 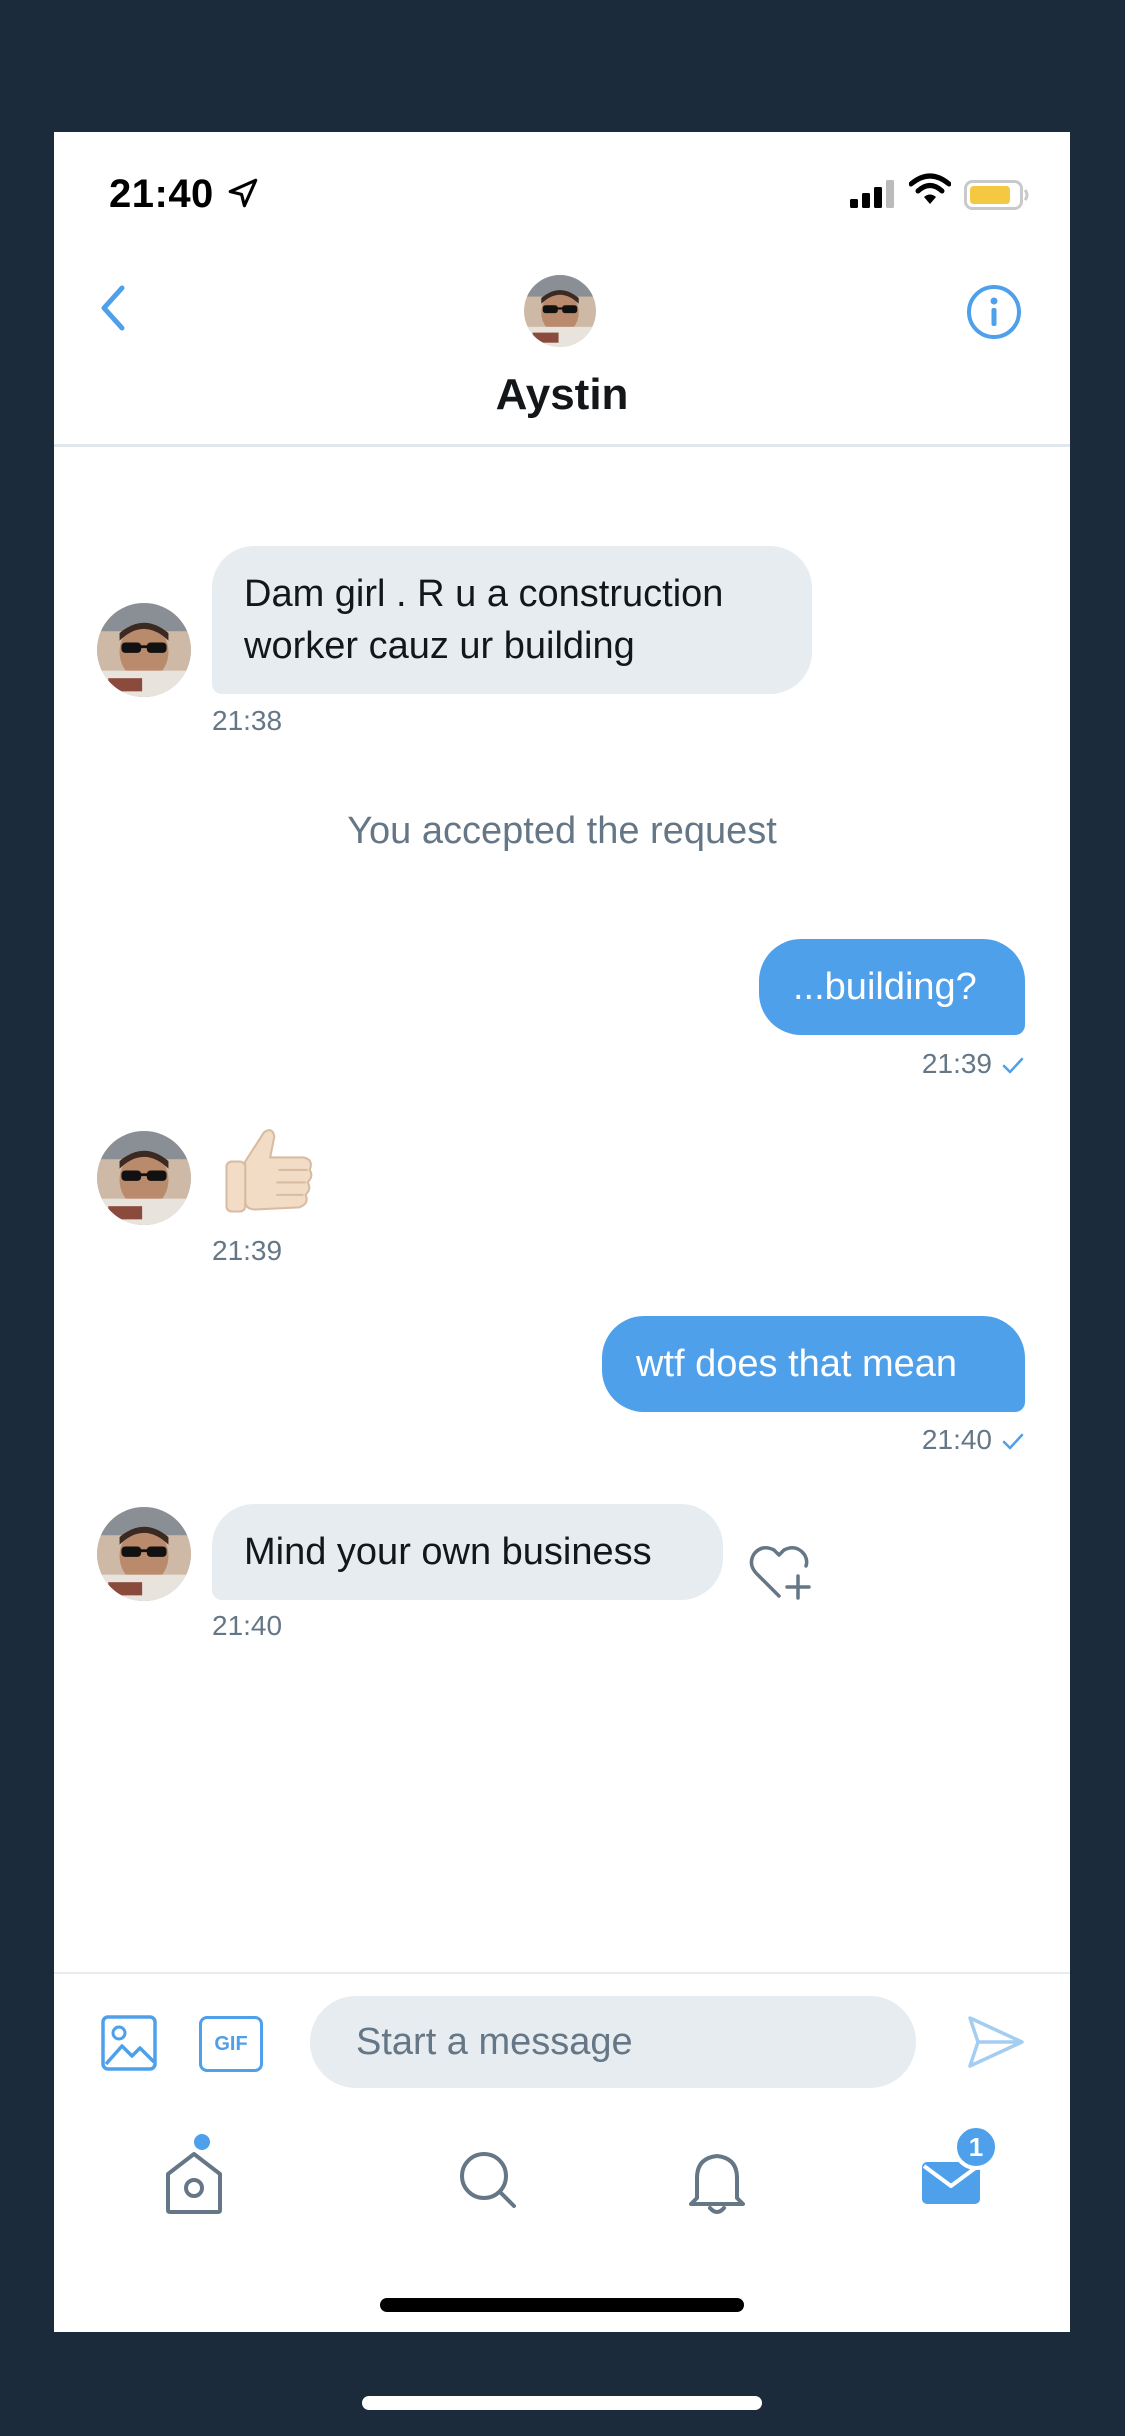 What do you see at coordinates (202, 2142) in the screenshot?
I see `home-new-dot` at bounding box center [202, 2142].